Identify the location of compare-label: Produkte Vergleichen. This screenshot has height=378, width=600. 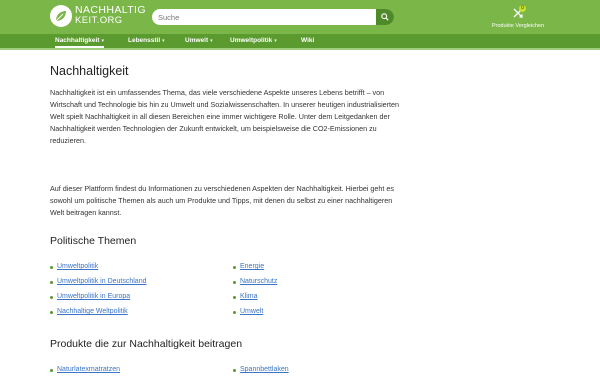
(518, 26).